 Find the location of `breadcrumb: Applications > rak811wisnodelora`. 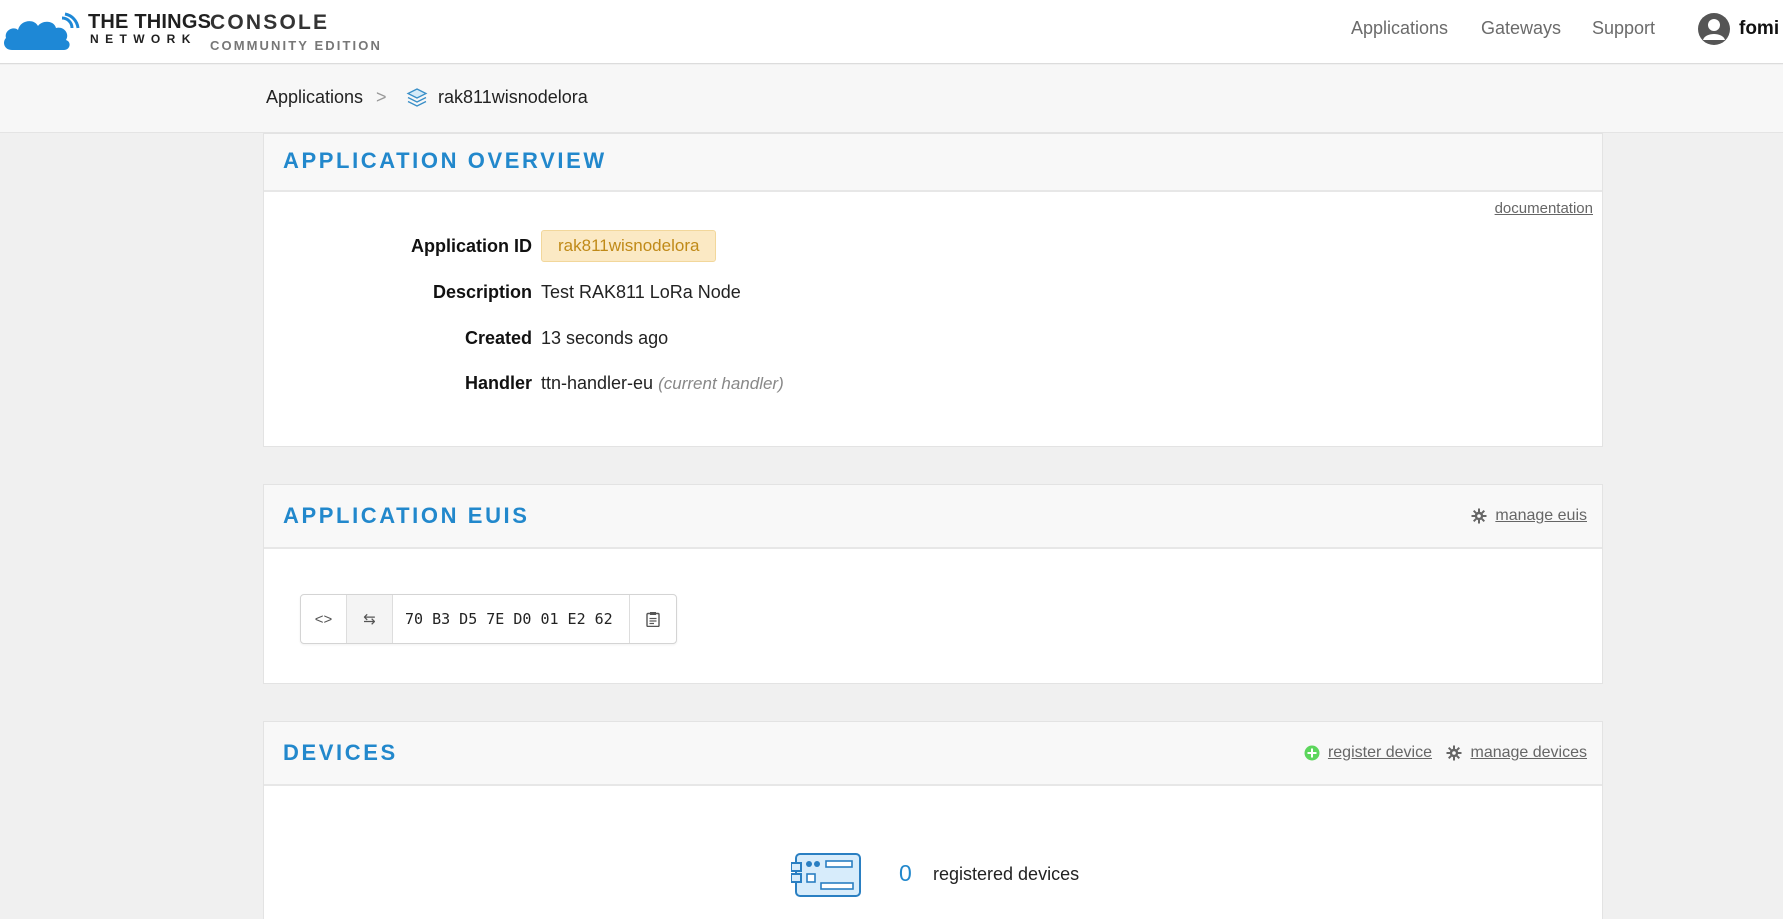

breadcrumb: Applications > rak811wisnodelora is located at coordinates (891, 99).